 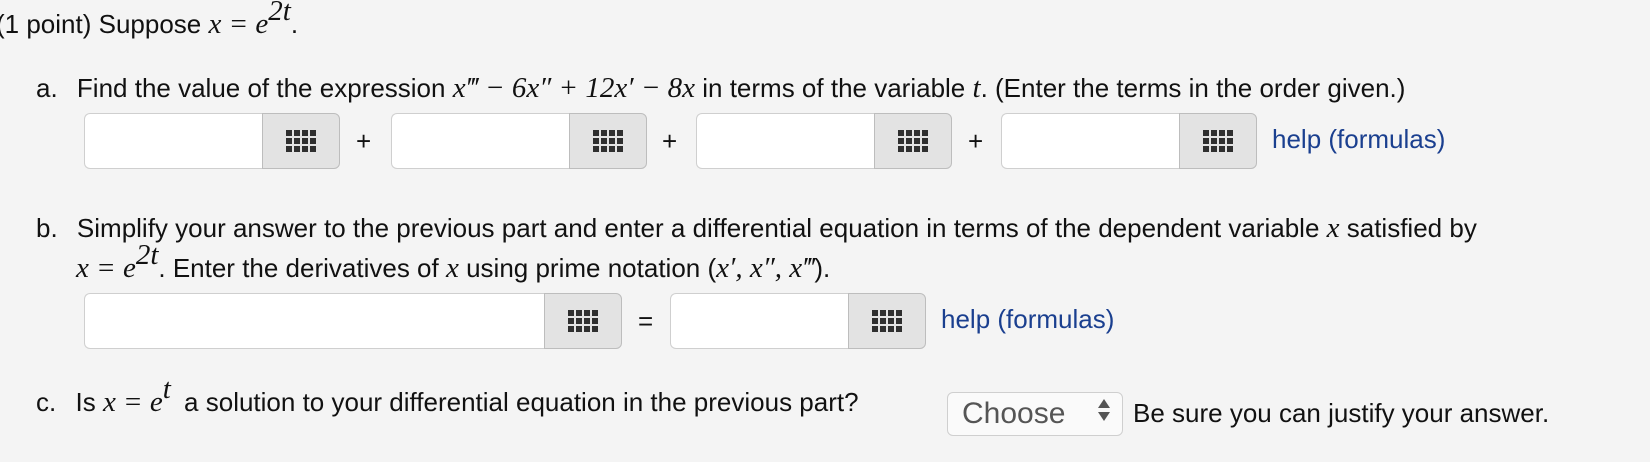 I want to click on select-arrows-icon, so click(x=1104, y=410).